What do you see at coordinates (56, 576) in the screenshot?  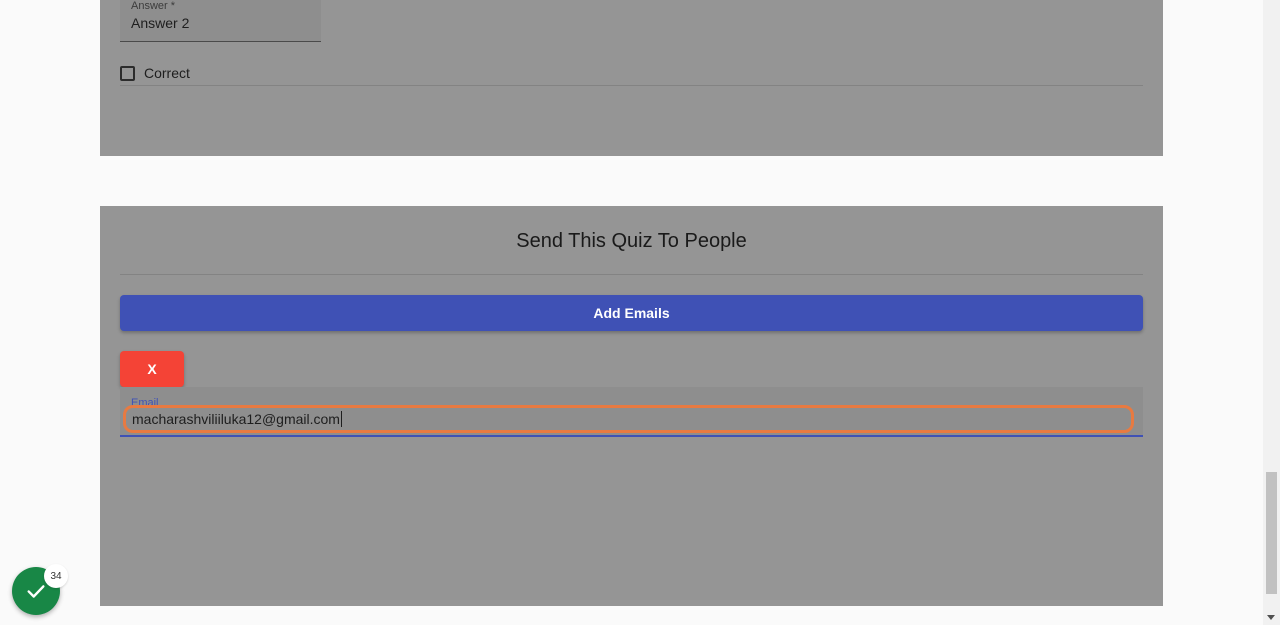 I see `status-badge: 34` at bounding box center [56, 576].